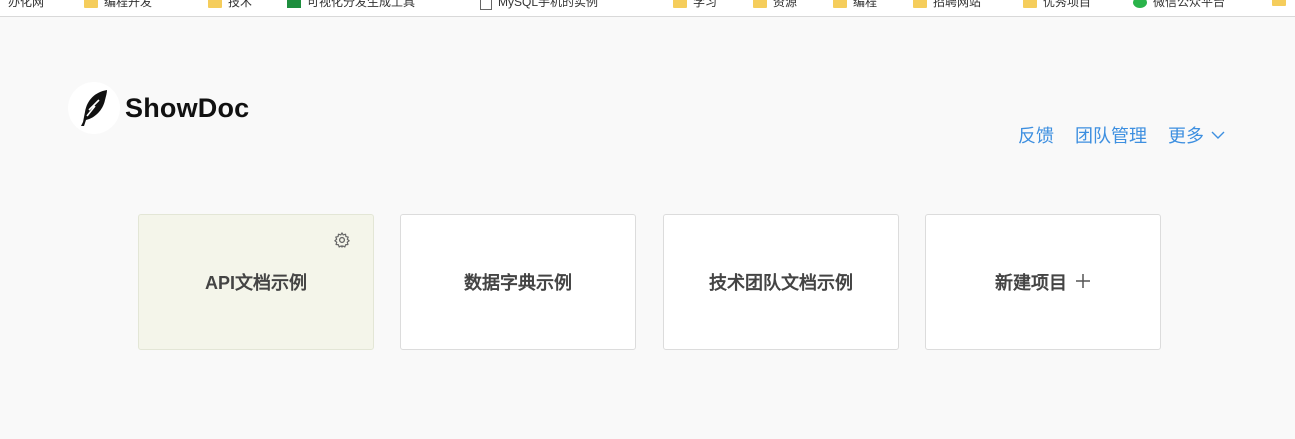  Describe the element at coordinates (695, 4) in the screenshot. I see `bookmark-item: 学习` at that location.